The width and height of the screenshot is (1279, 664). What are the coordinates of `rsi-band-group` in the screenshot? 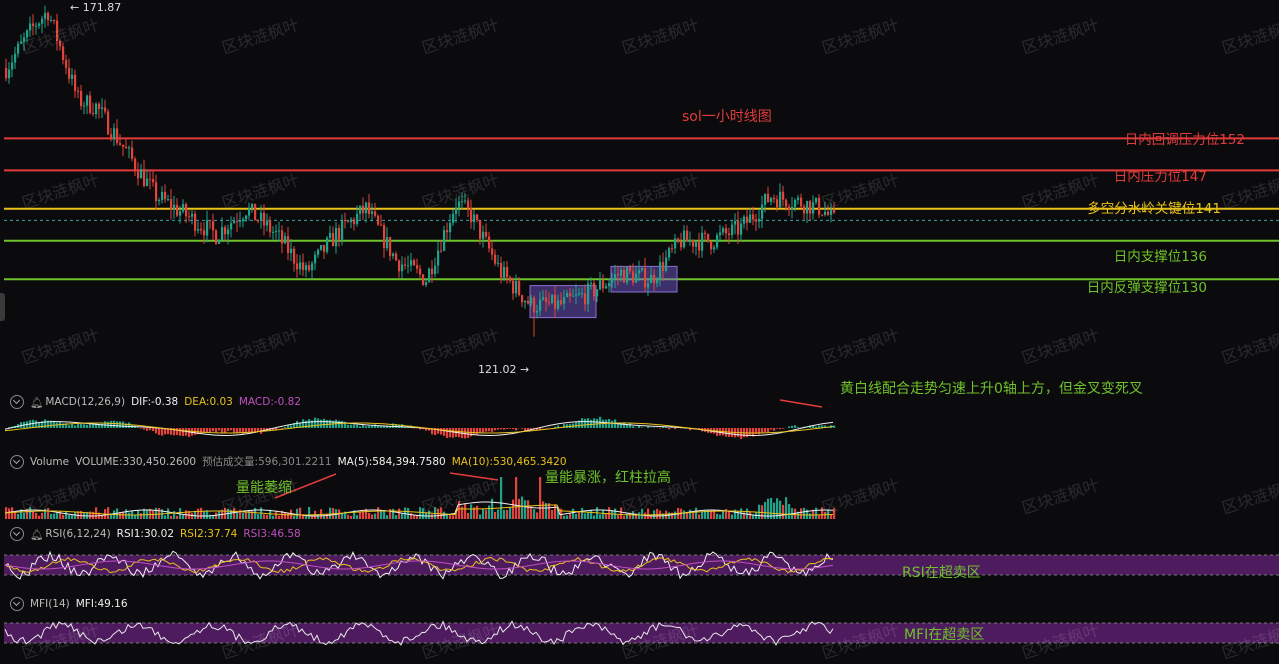 It's located at (641, 599).